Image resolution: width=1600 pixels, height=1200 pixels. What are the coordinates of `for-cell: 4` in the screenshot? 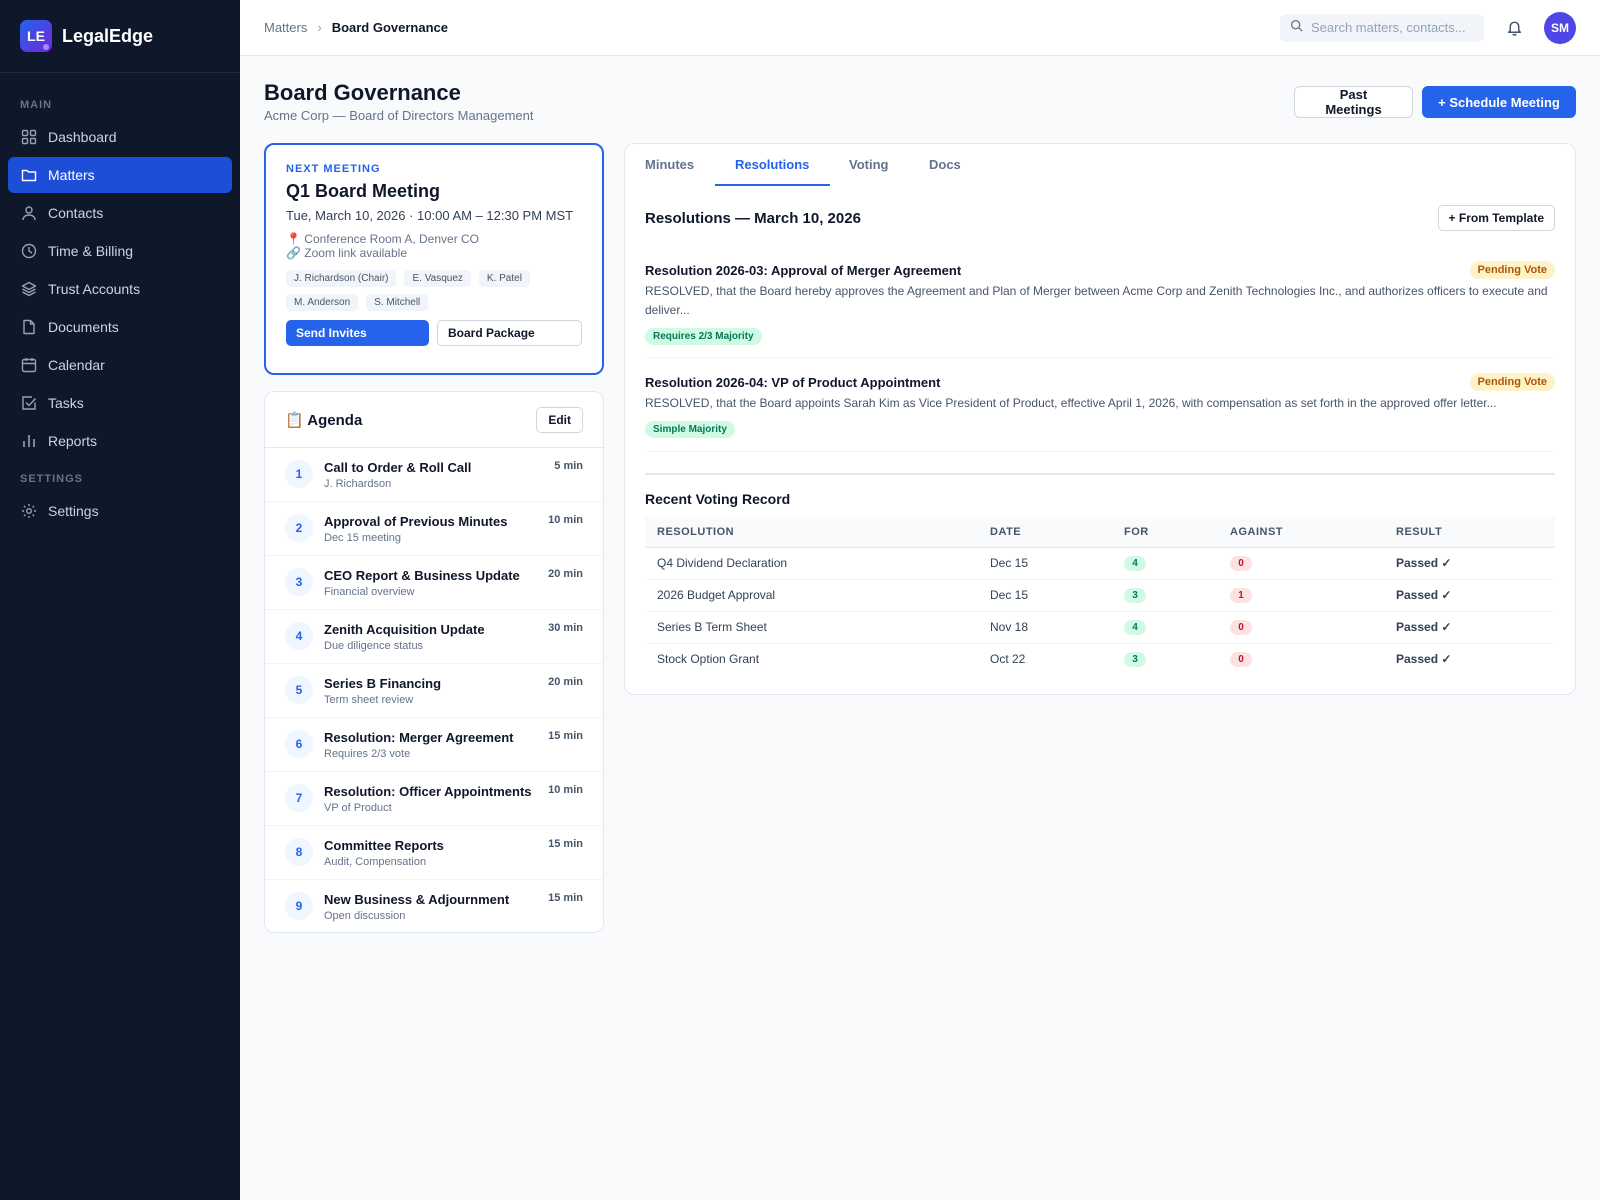 It's located at (1165, 563).